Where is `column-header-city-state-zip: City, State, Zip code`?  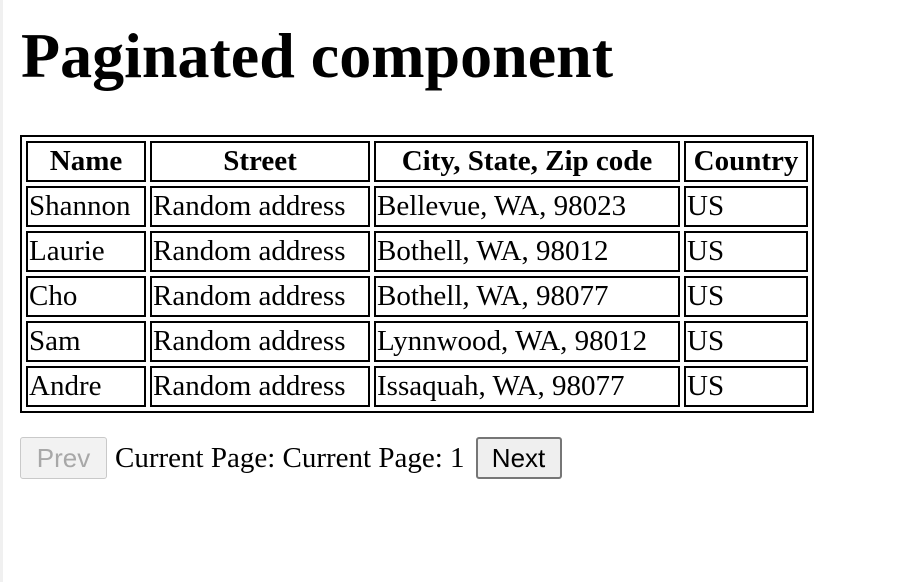 column-header-city-state-zip: City, State, Zip code is located at coordinates (527, 161).